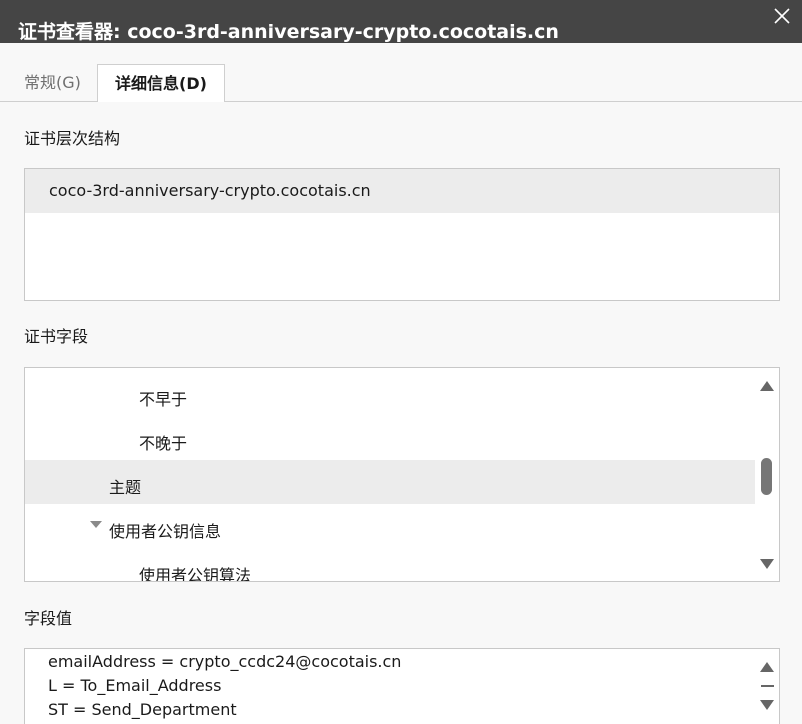  I want to click on field-row-not-before: 不早于, so click(390, 394).